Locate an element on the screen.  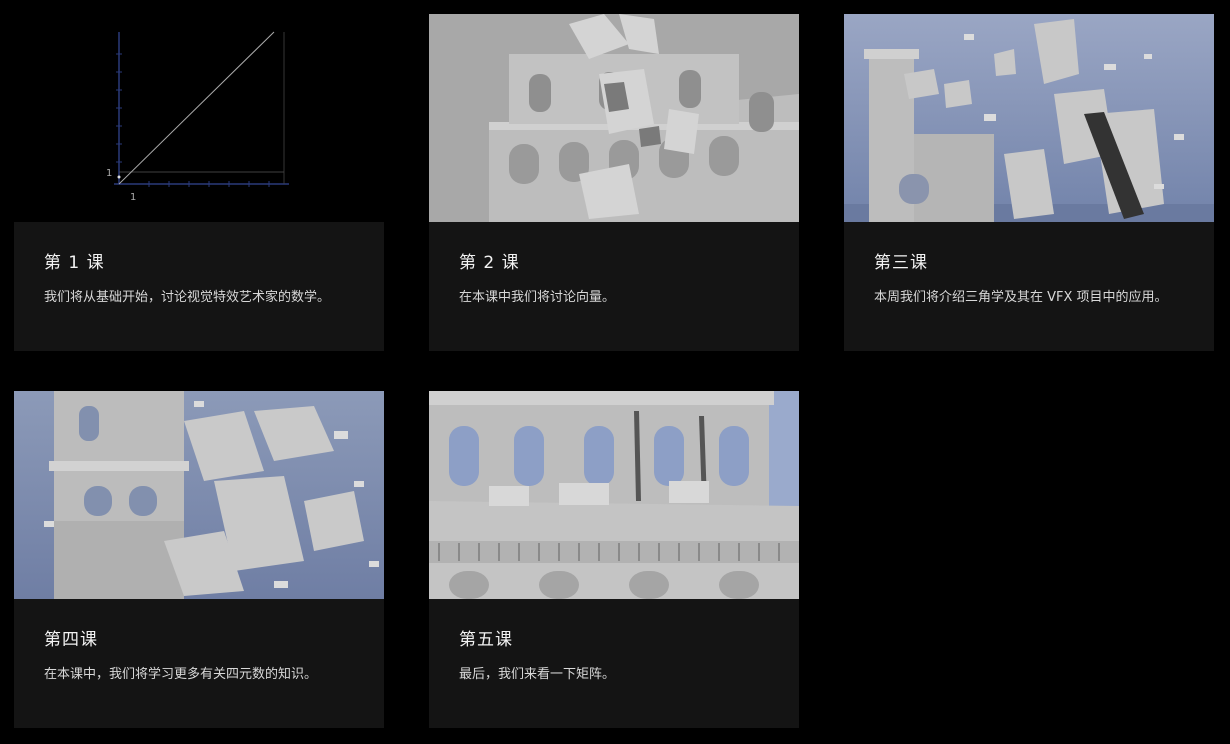
lesson-2-description: 在本课中我们将讨论向量。 is located at coordinates (537, 297).